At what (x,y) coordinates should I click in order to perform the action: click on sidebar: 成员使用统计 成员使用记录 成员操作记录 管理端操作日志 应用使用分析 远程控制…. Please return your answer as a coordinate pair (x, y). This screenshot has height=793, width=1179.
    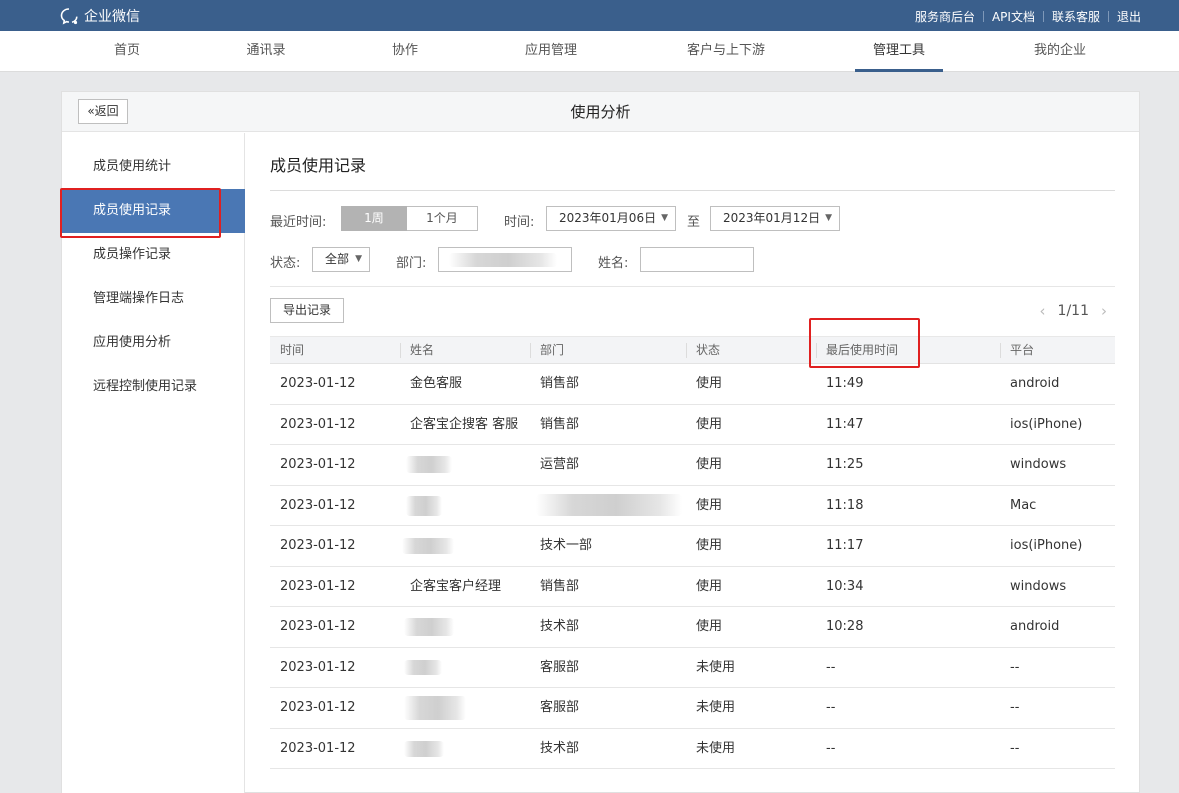
    Looking at the image, I should click on (153, 463).